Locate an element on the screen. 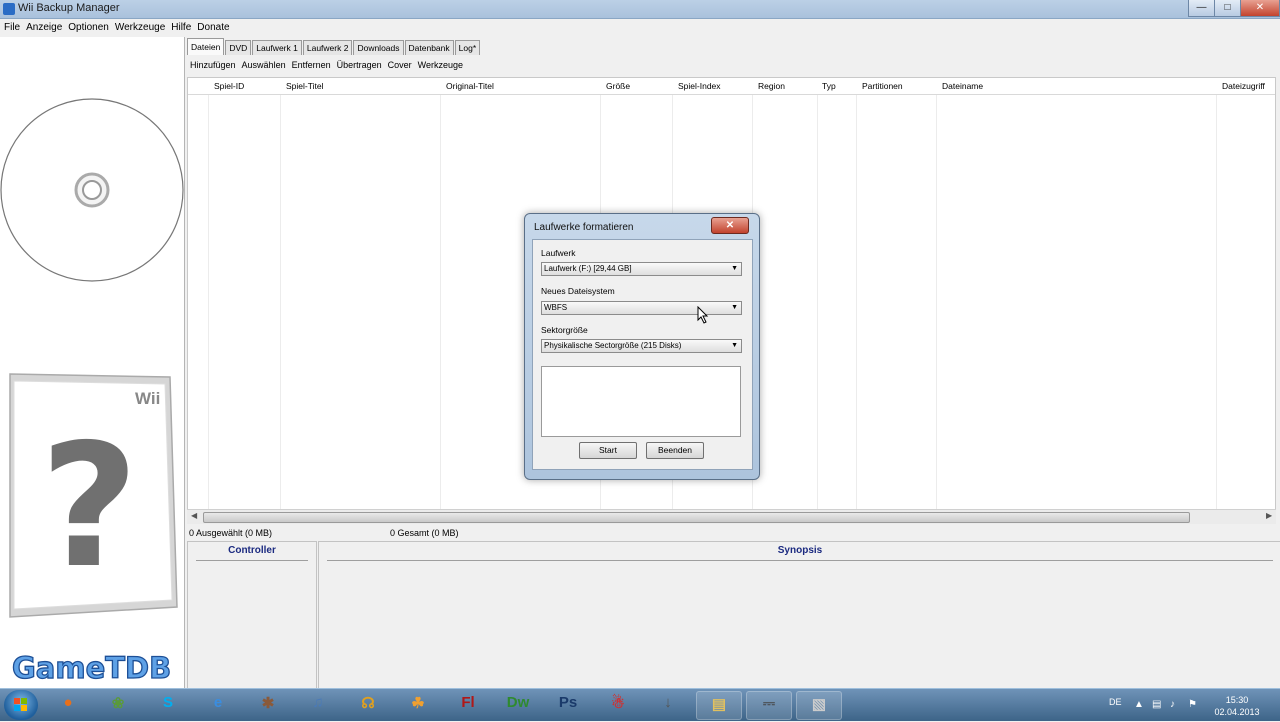  taskbar-button: Dw is located at coordinates (518, 704).